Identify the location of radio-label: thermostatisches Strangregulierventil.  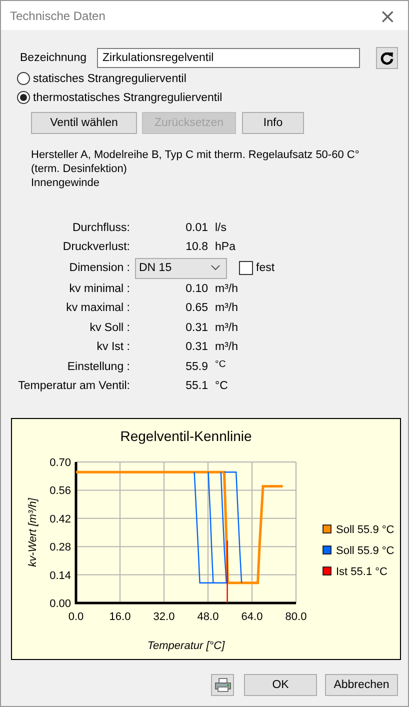
(127, 98).